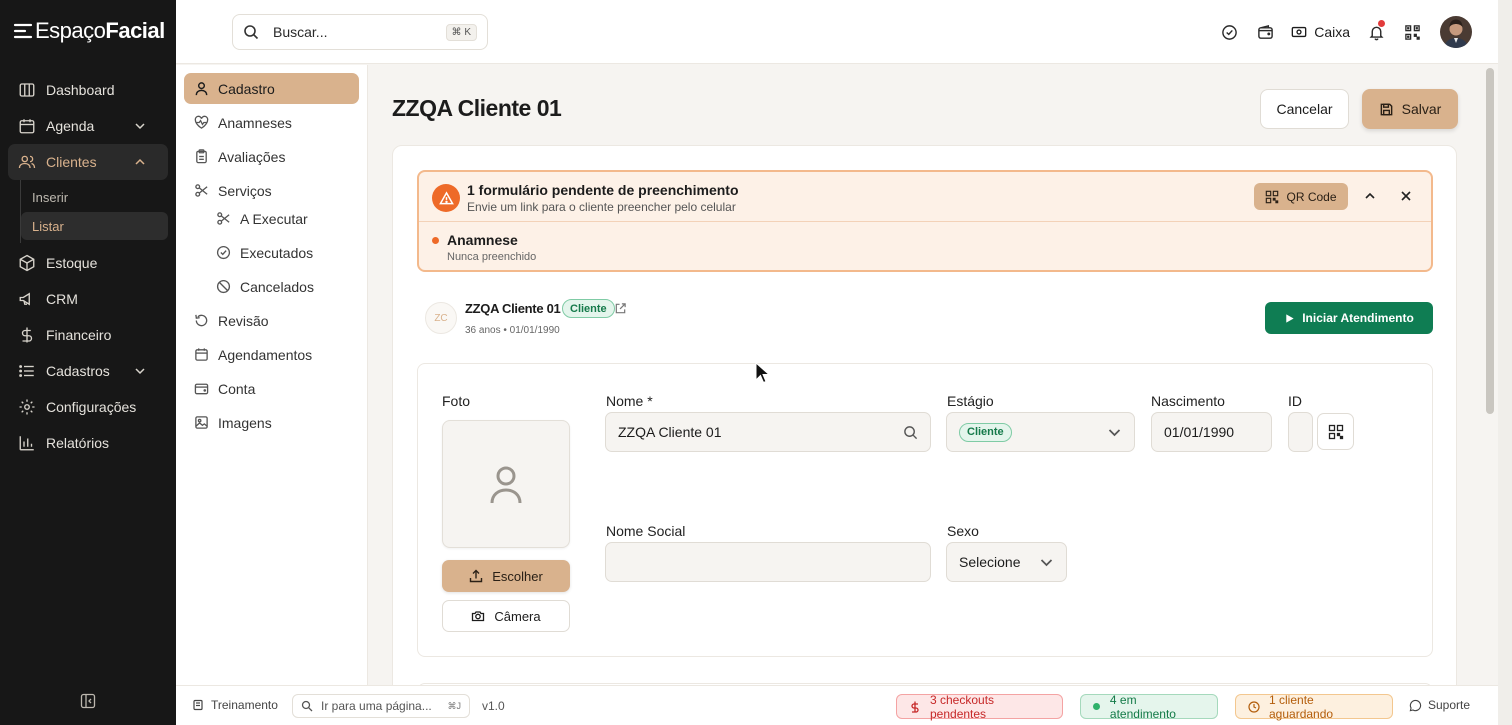 Image resolution: width=1512 pixels, height=725 pixels. What do you see at coordinates (360, 32) in the screenshot?
I see `global-search: Buscar... ⌘ K` at bounding box center [360, 32].